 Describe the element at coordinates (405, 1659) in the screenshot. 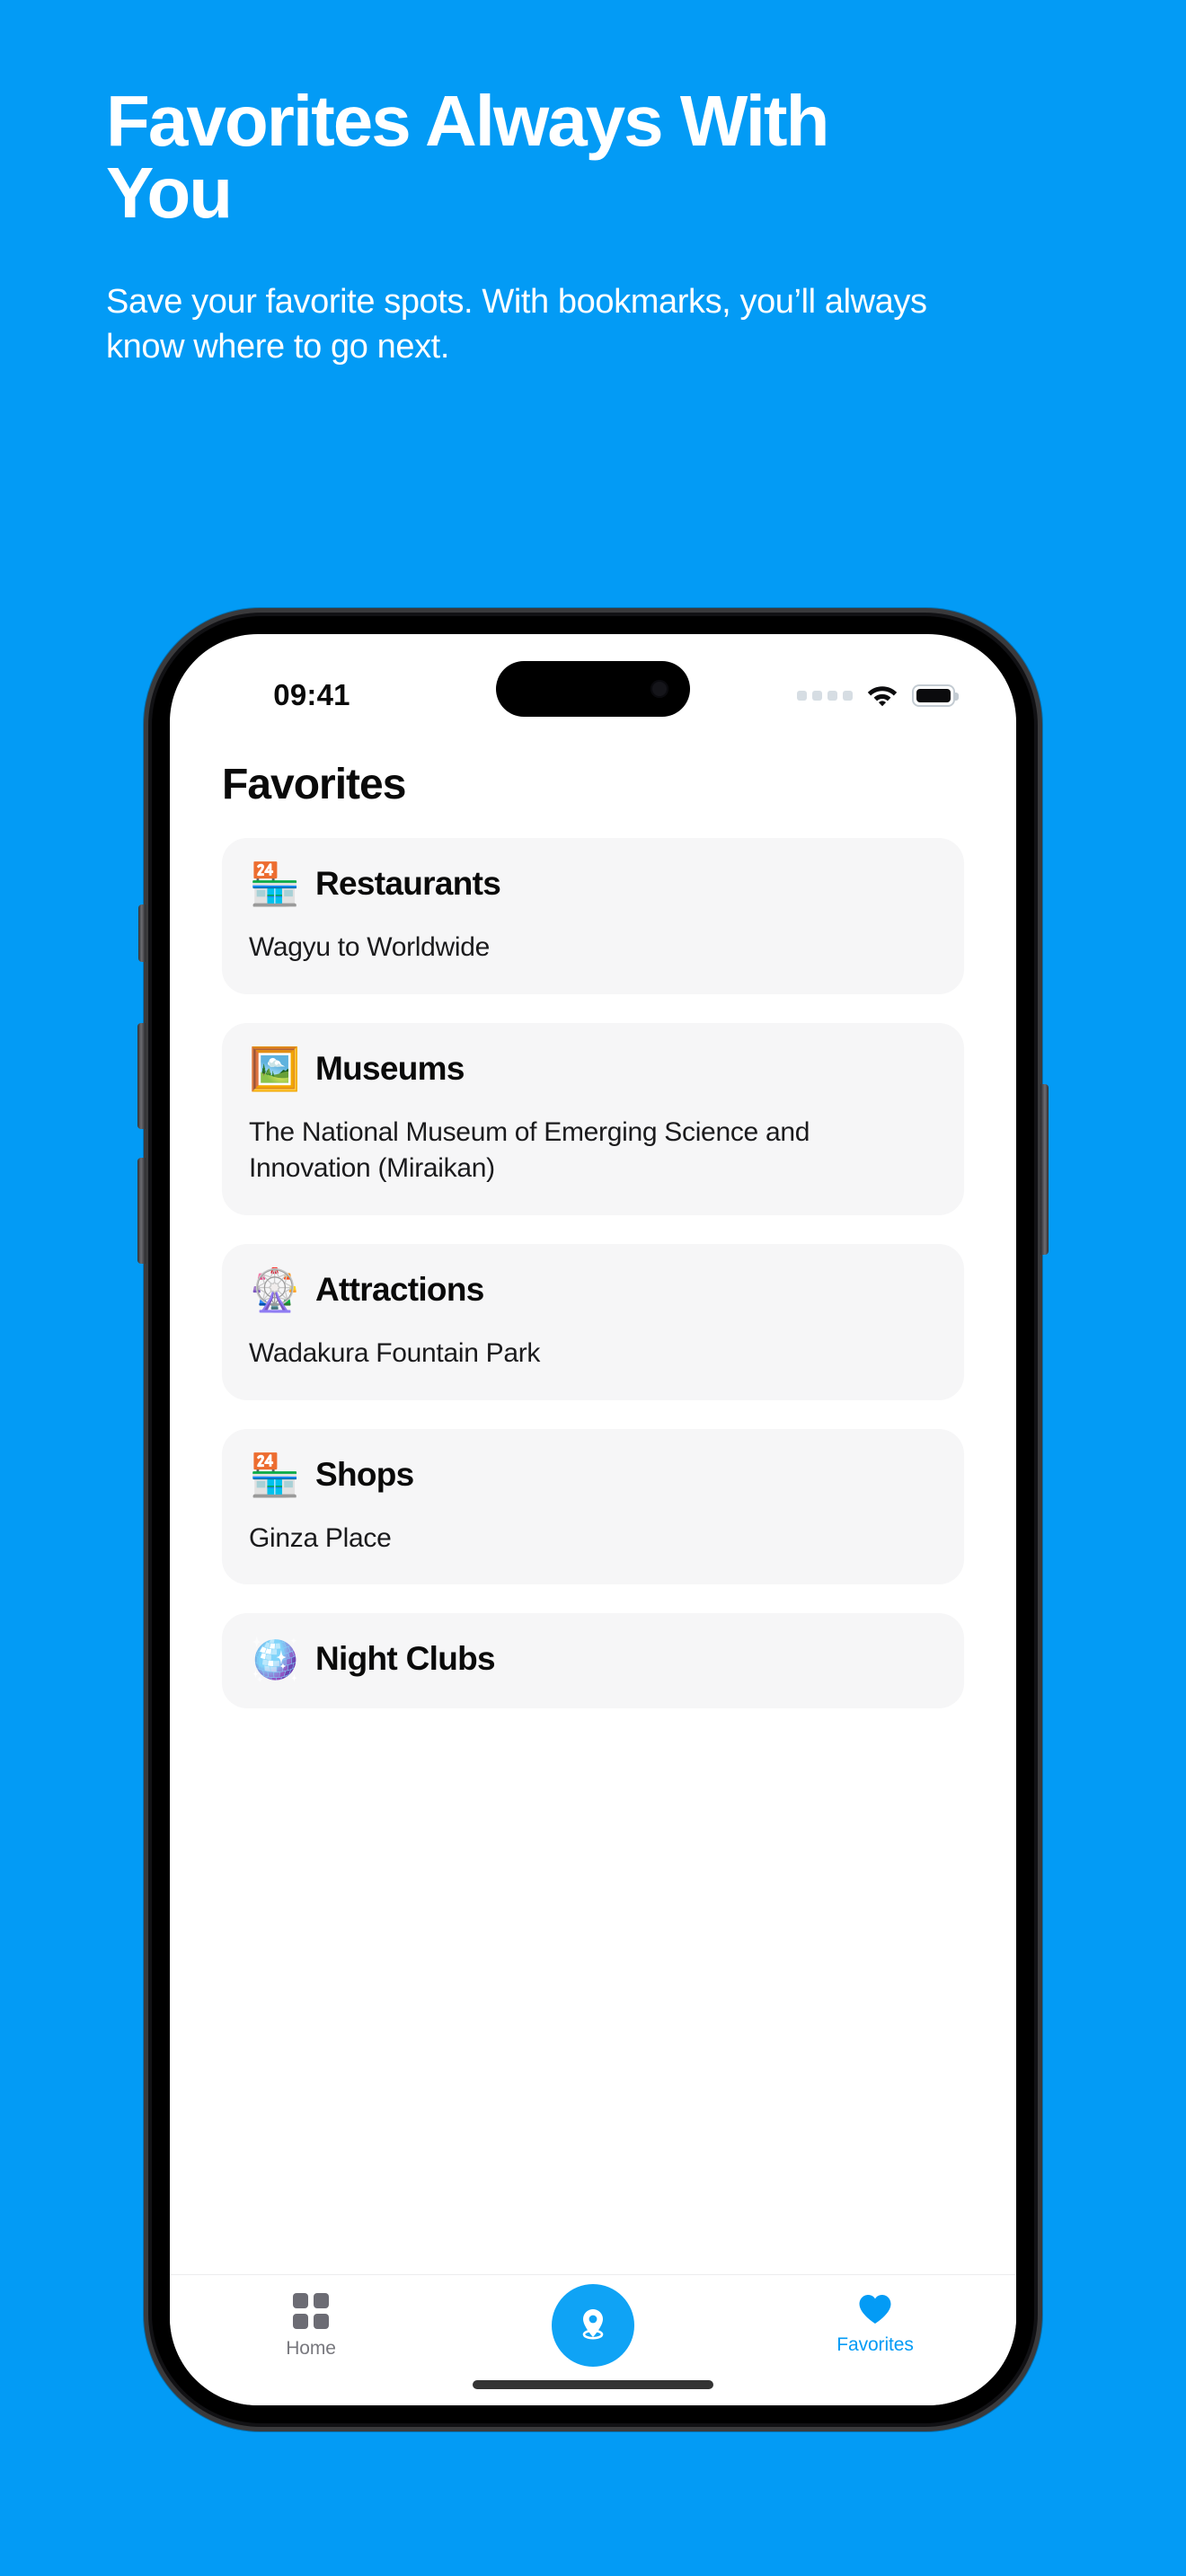

I see `card-title: Night Clubs` at that location.